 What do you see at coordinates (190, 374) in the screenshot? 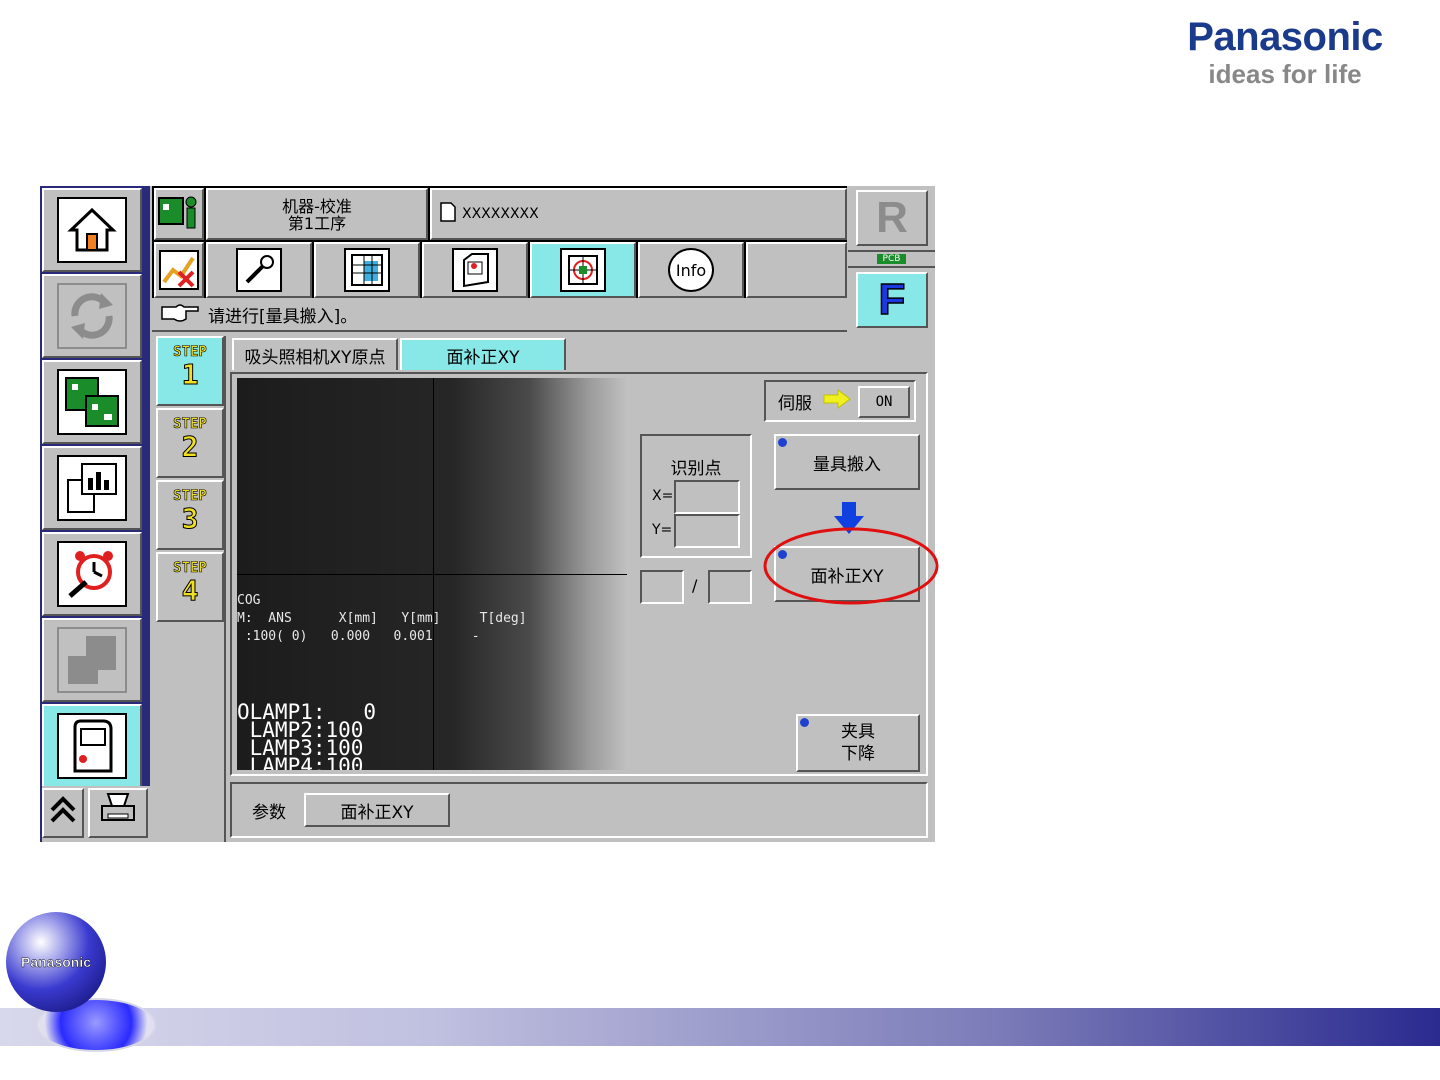
I see `step-1-number: 1` at bounding box center [190, 374].